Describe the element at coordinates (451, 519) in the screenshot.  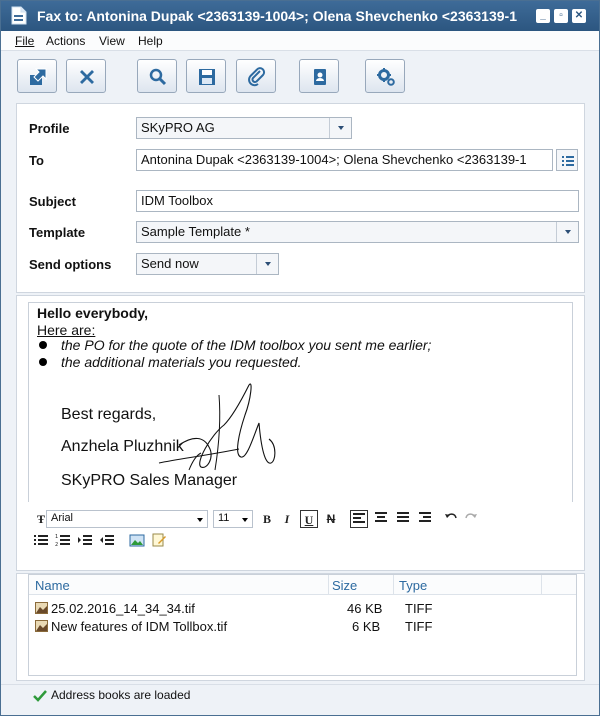
I see `undo-button` at that location.